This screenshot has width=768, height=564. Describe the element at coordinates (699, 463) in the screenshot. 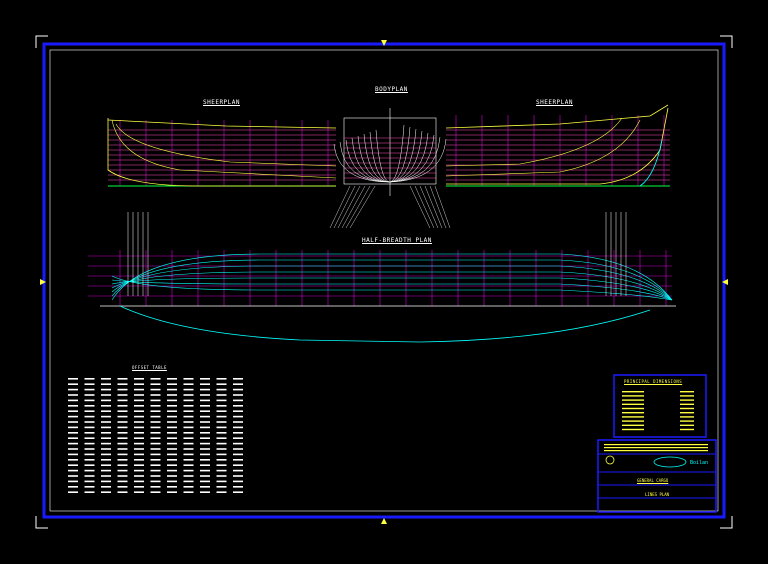

I see `company-mark: Boilan` at that location.